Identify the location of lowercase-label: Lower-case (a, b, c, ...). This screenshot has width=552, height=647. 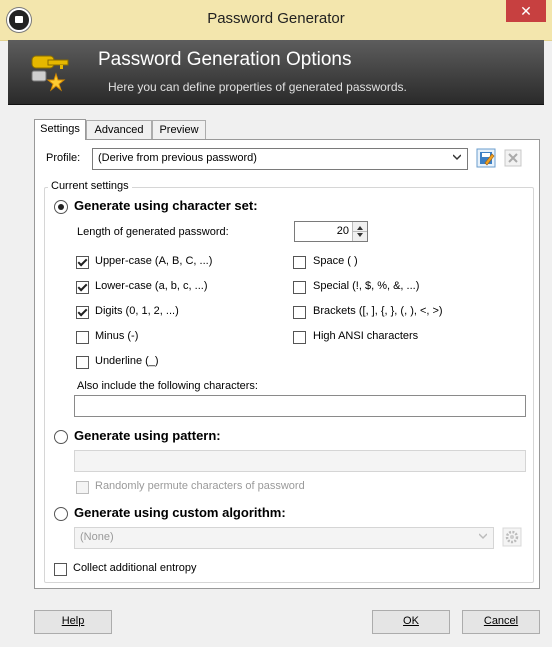
(151, 286).